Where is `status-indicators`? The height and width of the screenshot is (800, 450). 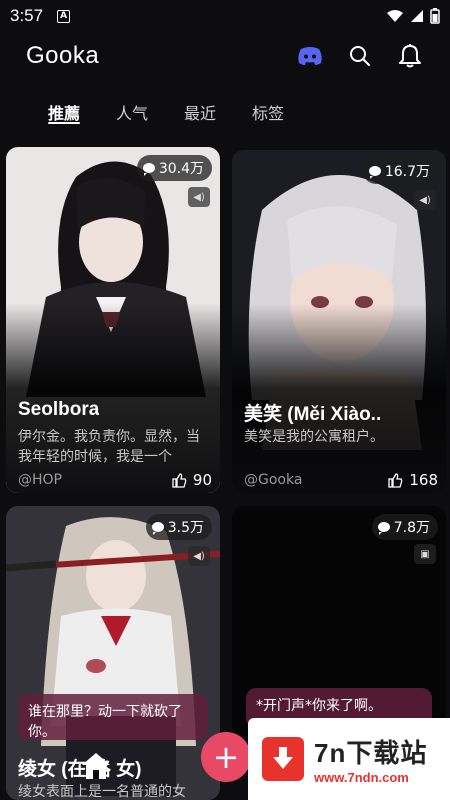
status-indicators is located at coordinates (413, 16).